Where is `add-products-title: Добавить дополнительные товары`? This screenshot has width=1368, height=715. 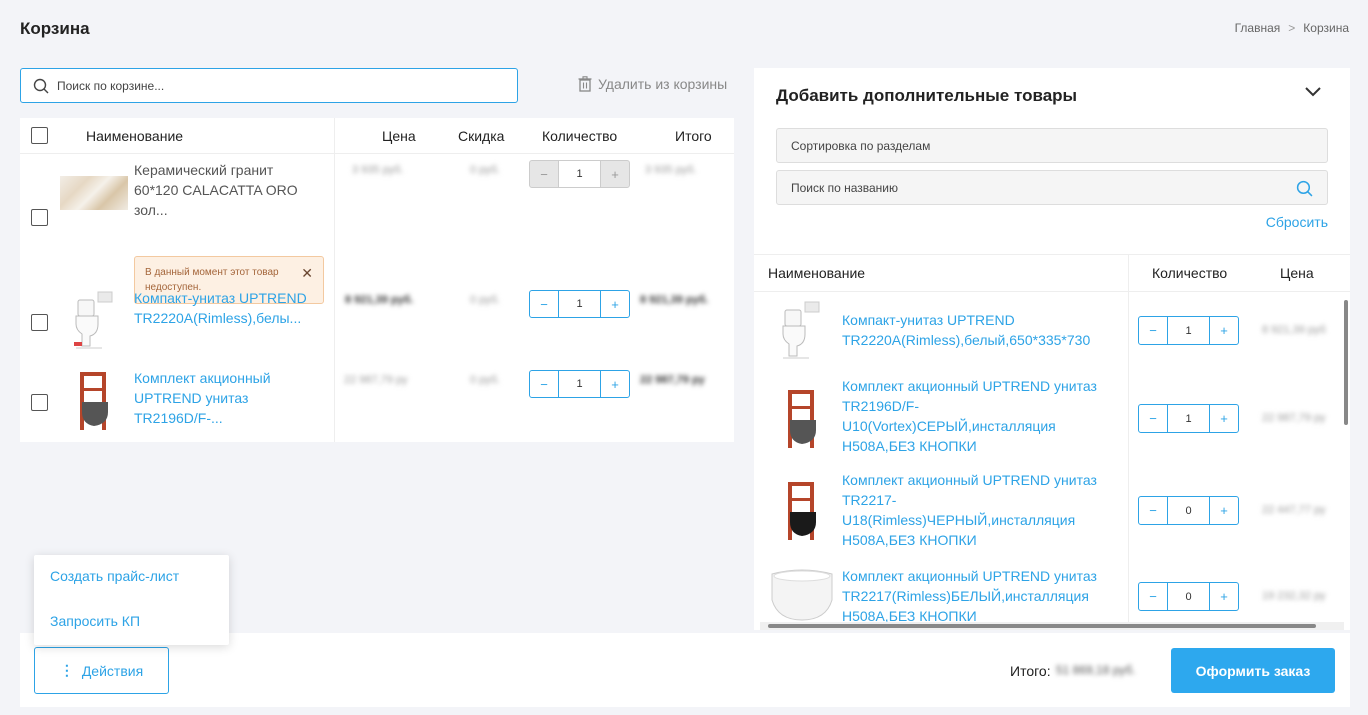
add-products-title: Добавить дополнительные товары is located at coordinates (927, 95).